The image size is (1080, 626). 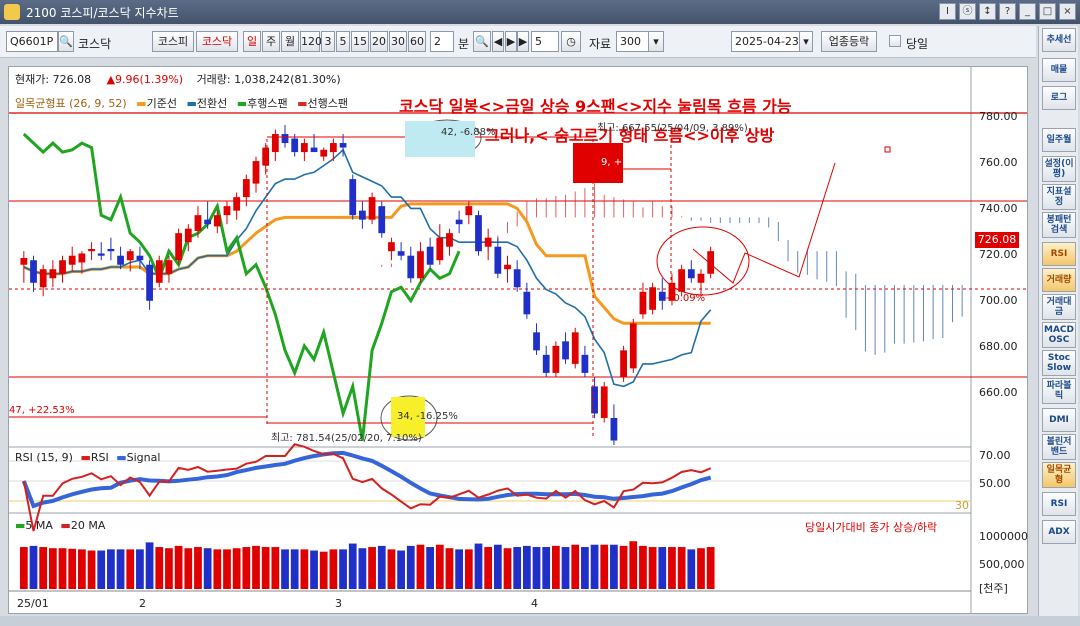 What do you see at coordinates (417, 41) in the screenshot?
I see `min-60-button: 60` at bounding box center [417, 41].